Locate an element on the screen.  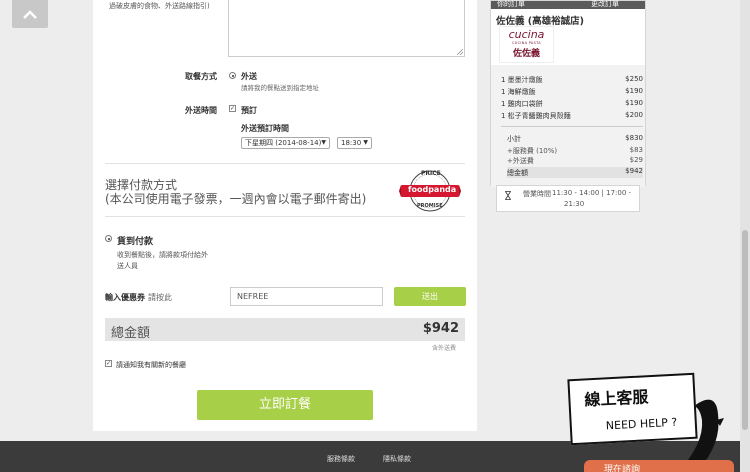
shop-logo: cucina CUCINA PASTA 佐佐義 is located at coordinates (526, 44).